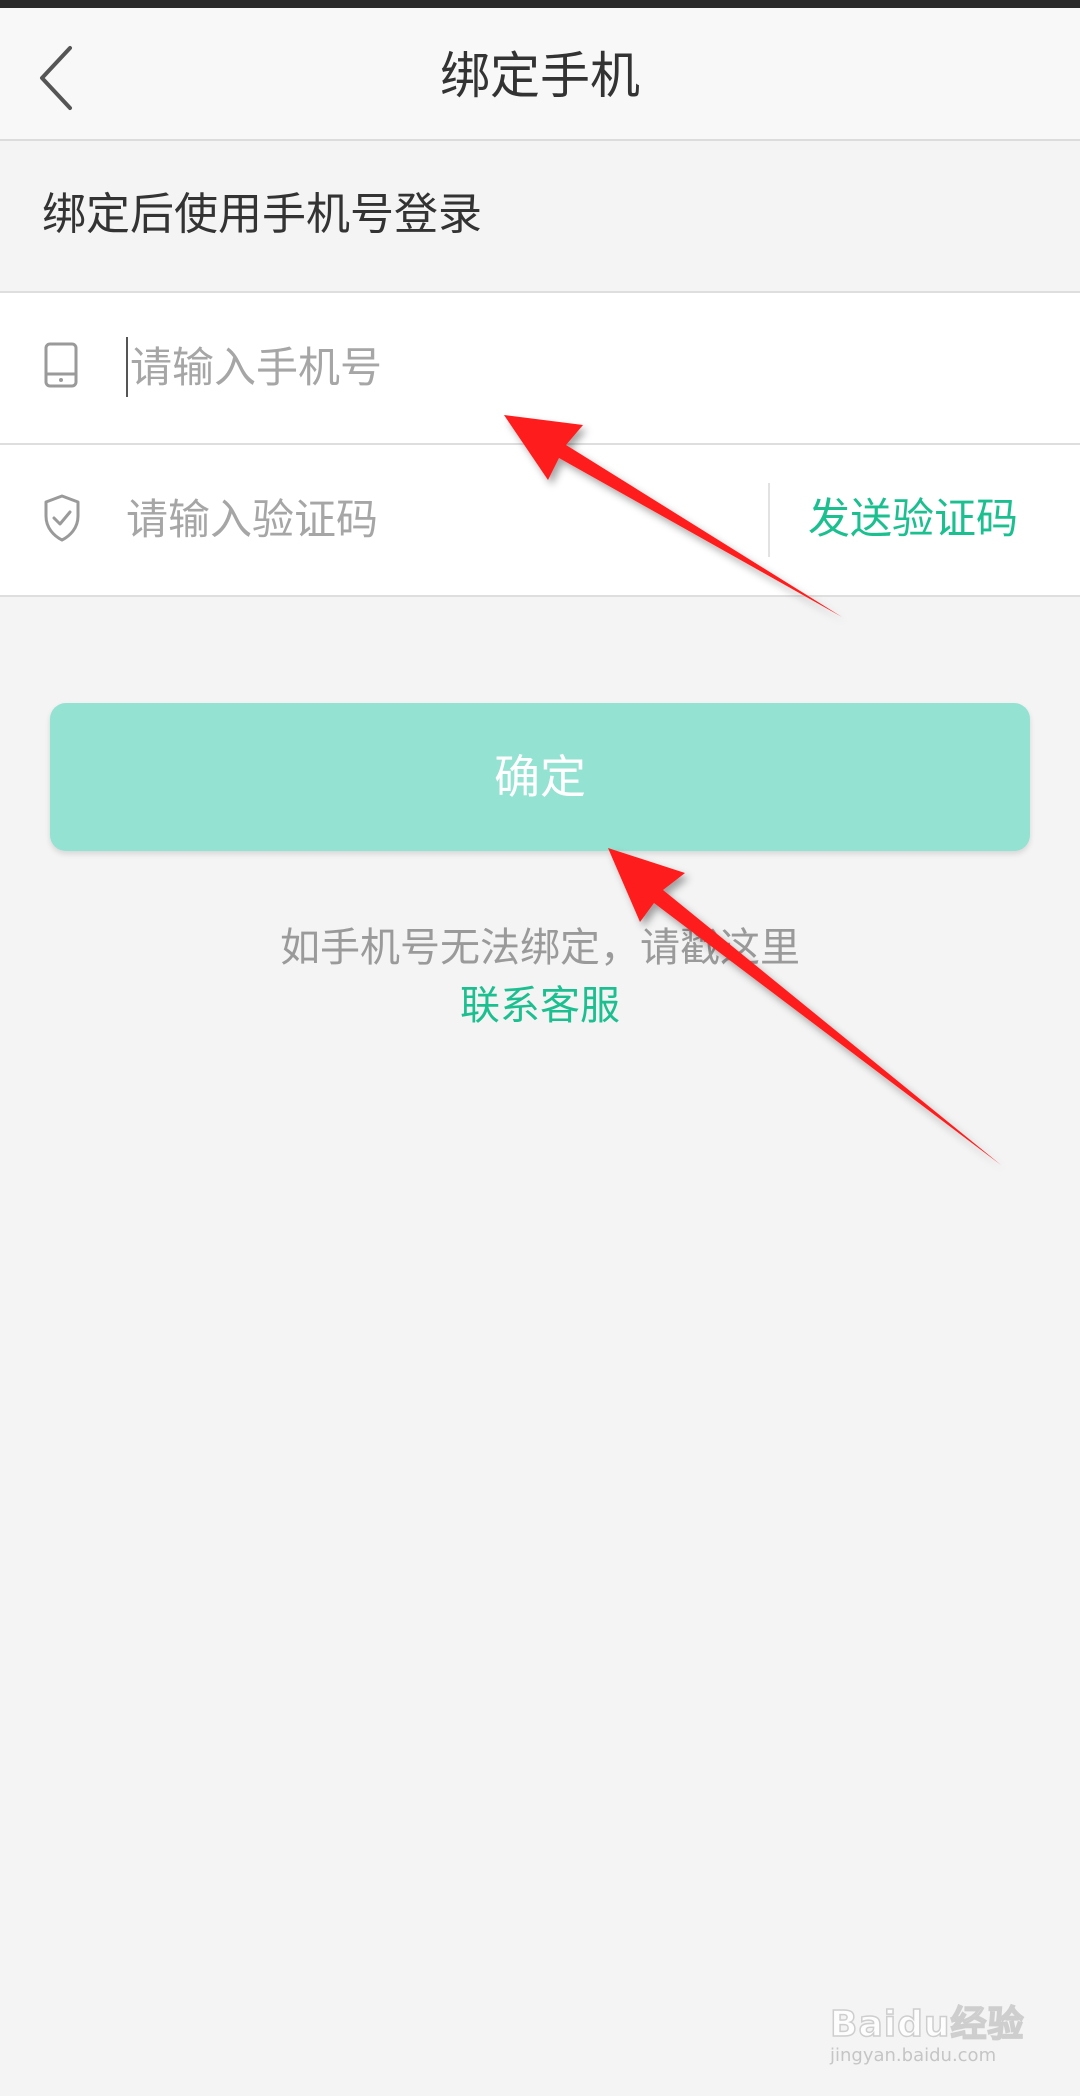  I want to click on subtitle-text: 绑定后使用手机号登录, so click(262, 214).